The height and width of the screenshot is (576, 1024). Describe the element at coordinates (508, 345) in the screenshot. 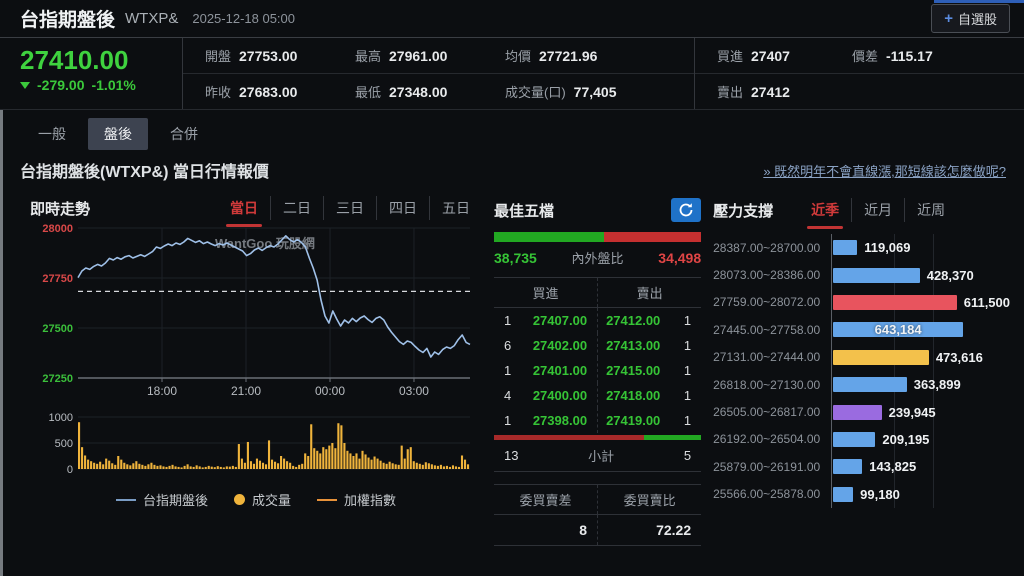

I see `buy-qty: 6` at that location.